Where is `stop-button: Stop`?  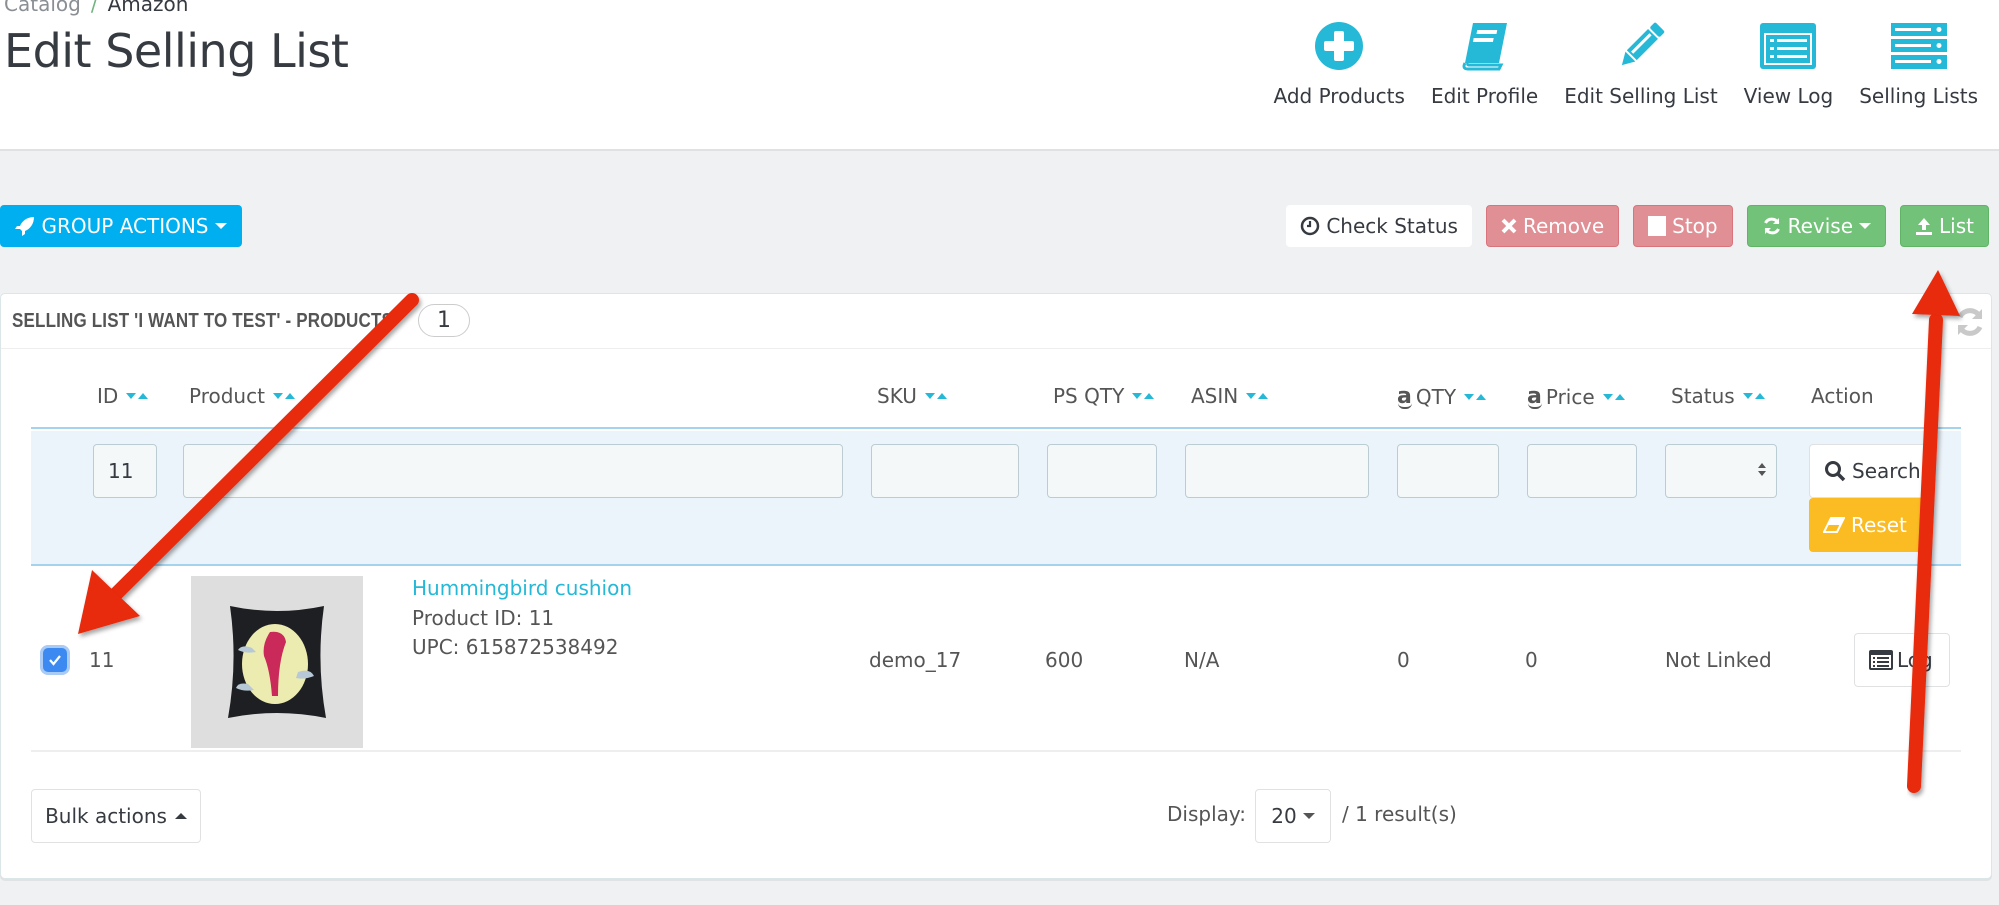
stop-button: Stop is located at coordinates (1683, 226).